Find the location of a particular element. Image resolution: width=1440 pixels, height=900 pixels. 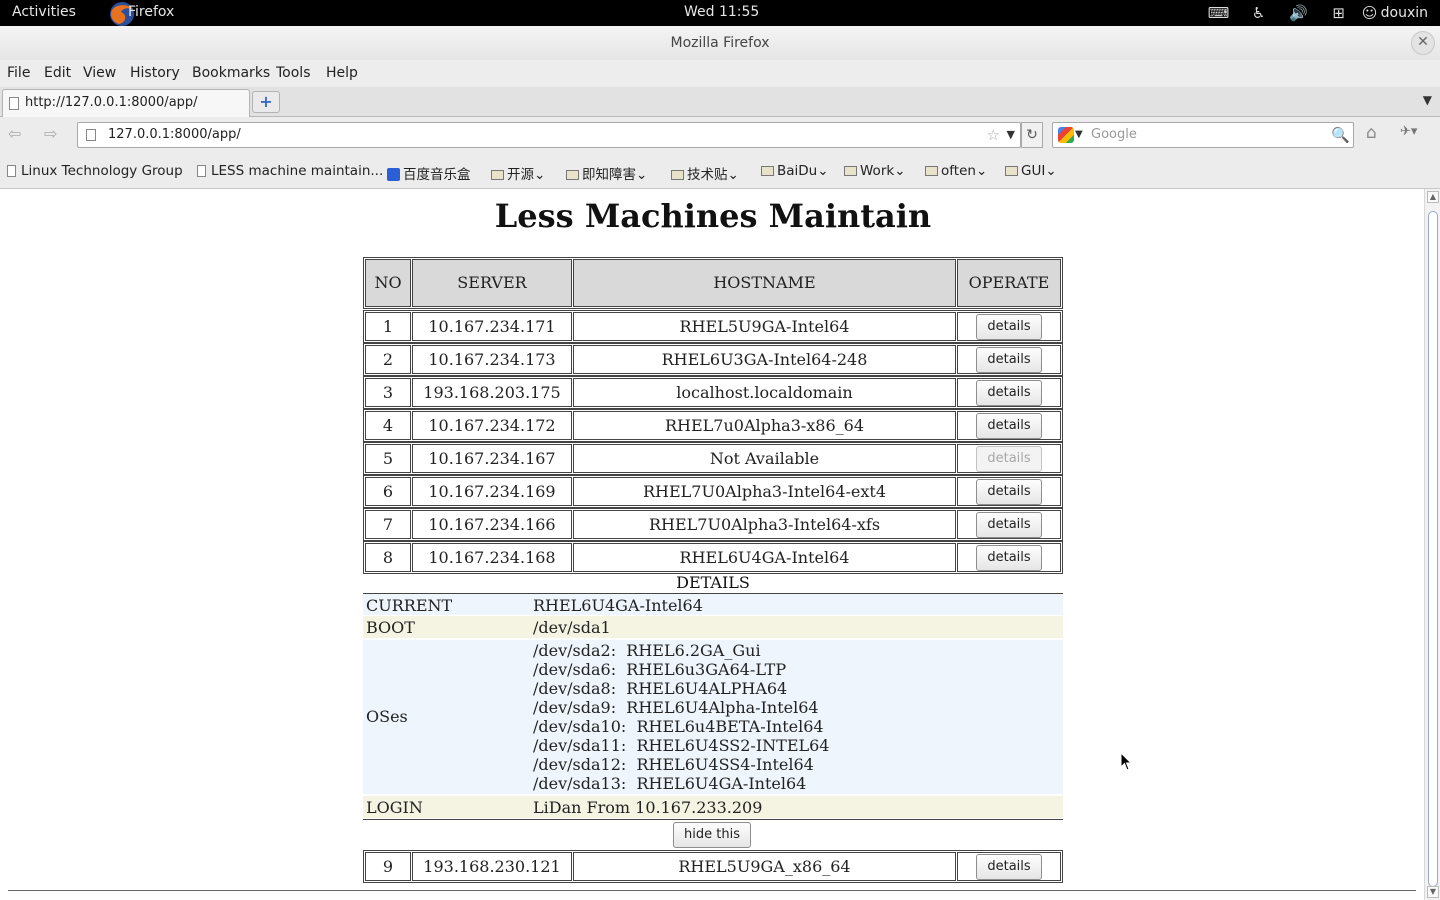

scroll-thumb is located at coordinates (1433, 549).